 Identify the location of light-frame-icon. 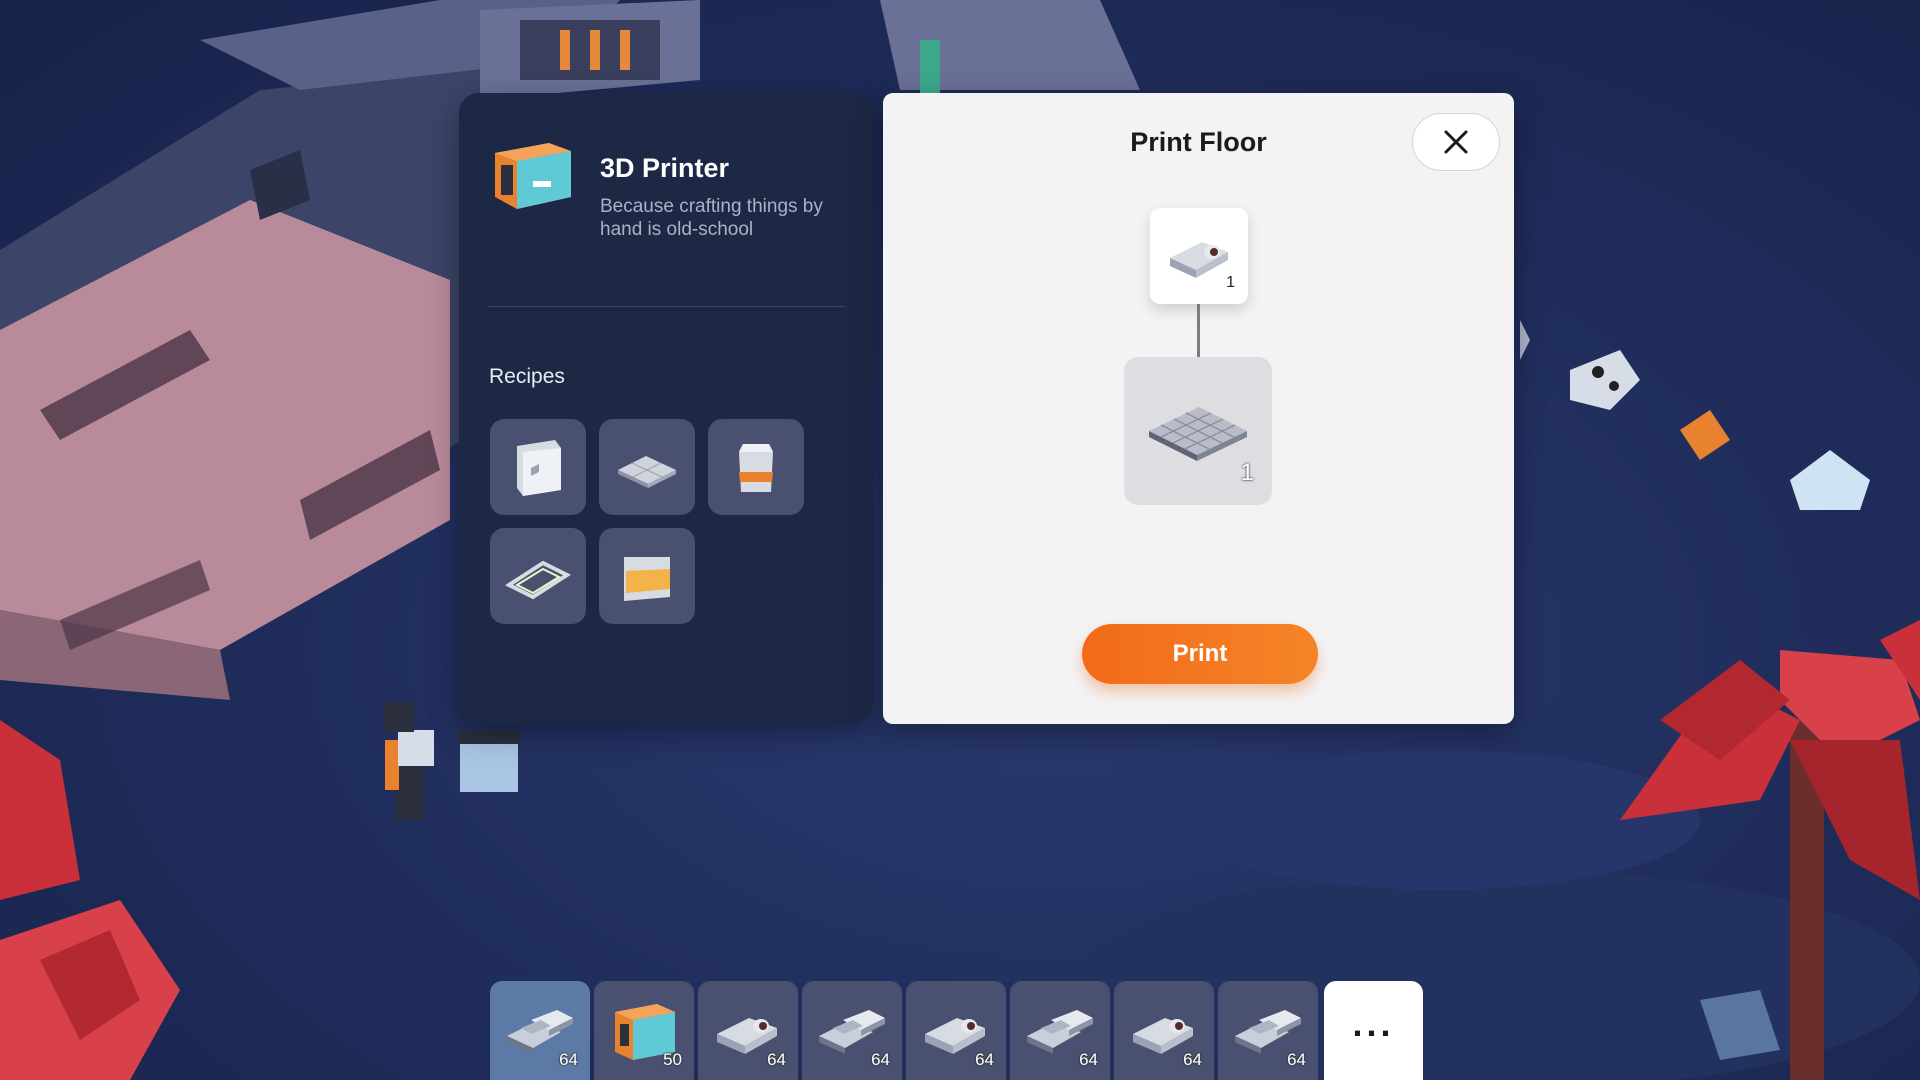
(538, 580).